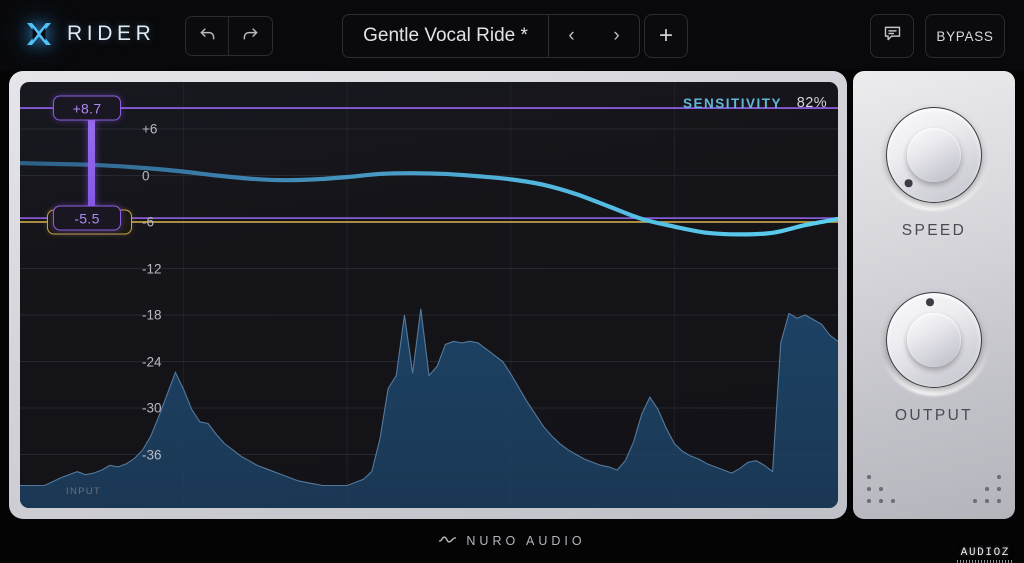  What do you see at coordinates (930, 302) in the screenshot?
I see `output-knob-indicator` at bounding box center [930, 302].